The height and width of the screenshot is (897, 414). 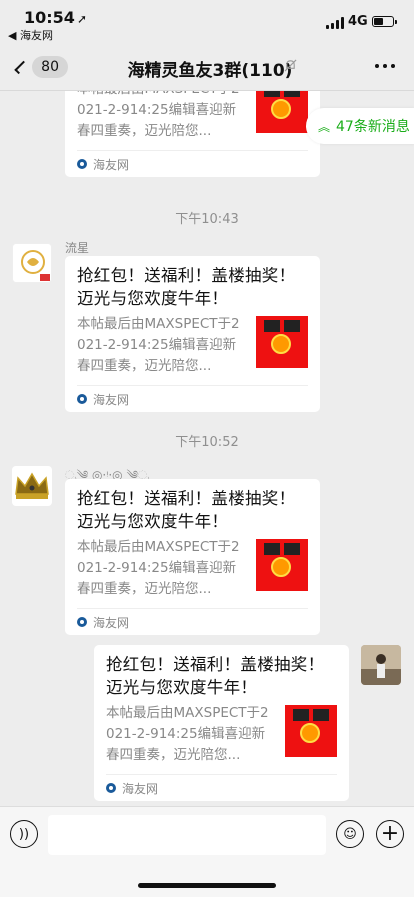 What do you see at coordinates (187, 835) in the screenshot?
I see `message-input` at bounding box center [187, 835].